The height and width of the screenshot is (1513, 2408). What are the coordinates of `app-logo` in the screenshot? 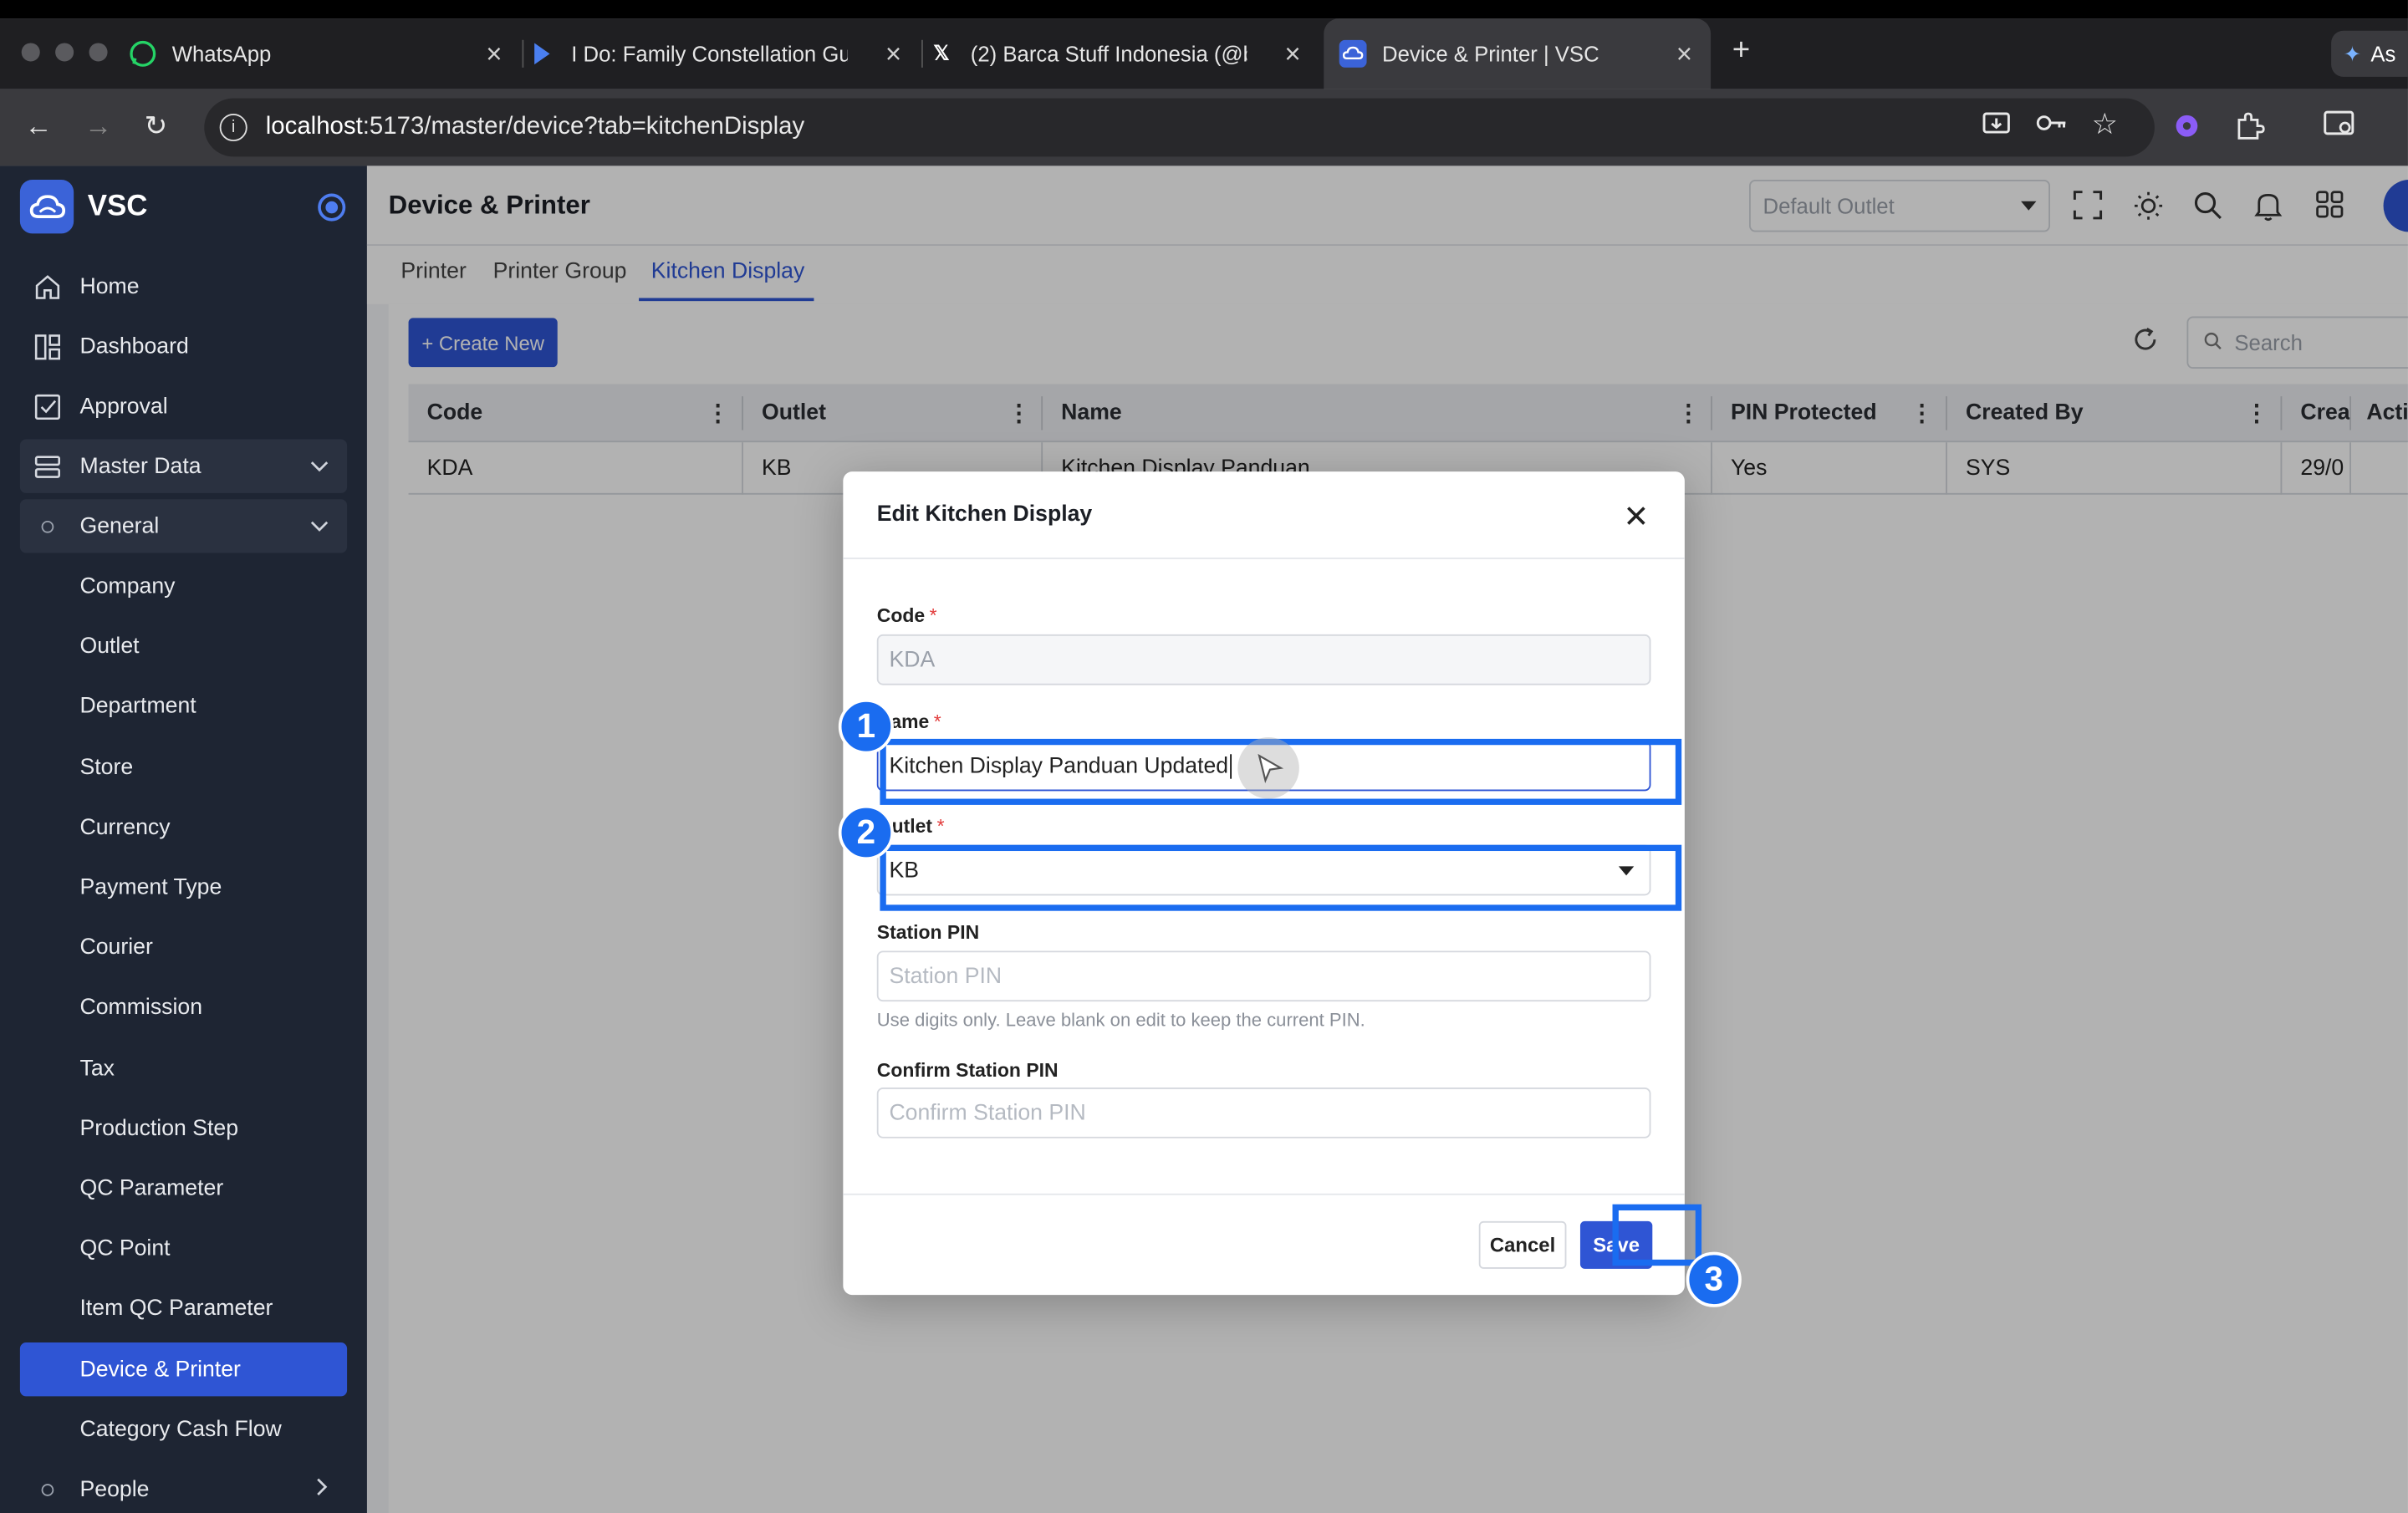 It's located at (46, 206).